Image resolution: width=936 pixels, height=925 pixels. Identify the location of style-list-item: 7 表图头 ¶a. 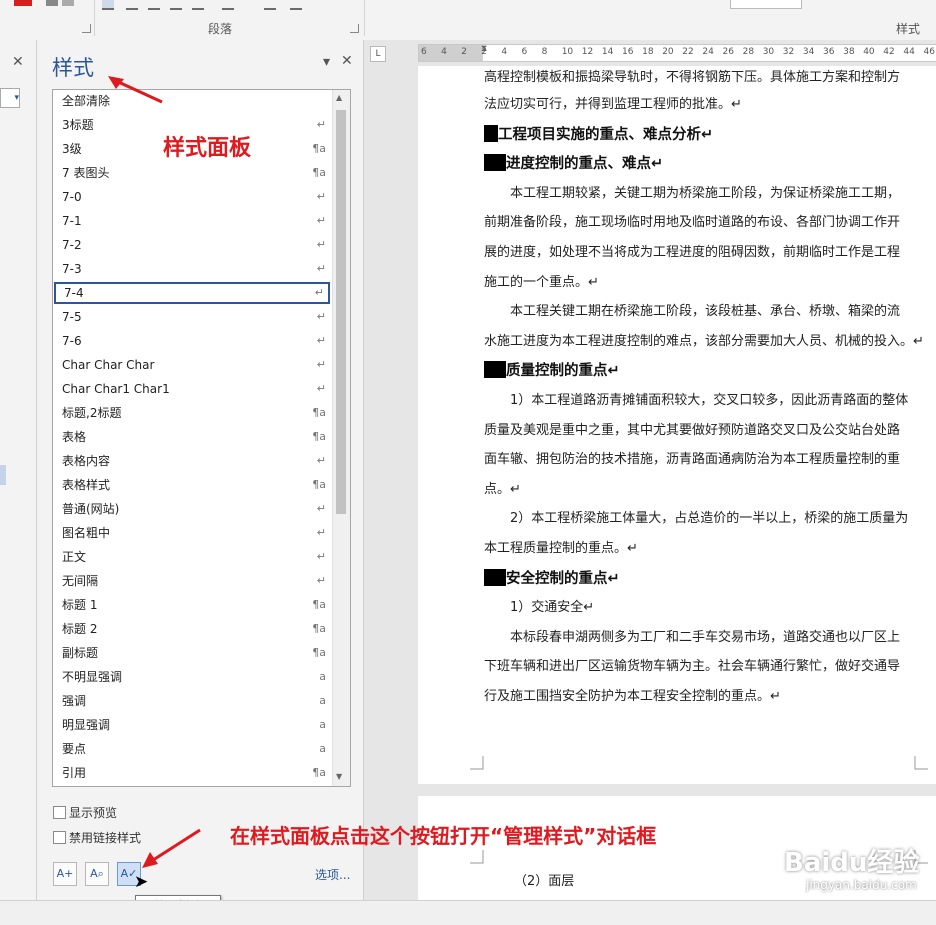
(192, 173).